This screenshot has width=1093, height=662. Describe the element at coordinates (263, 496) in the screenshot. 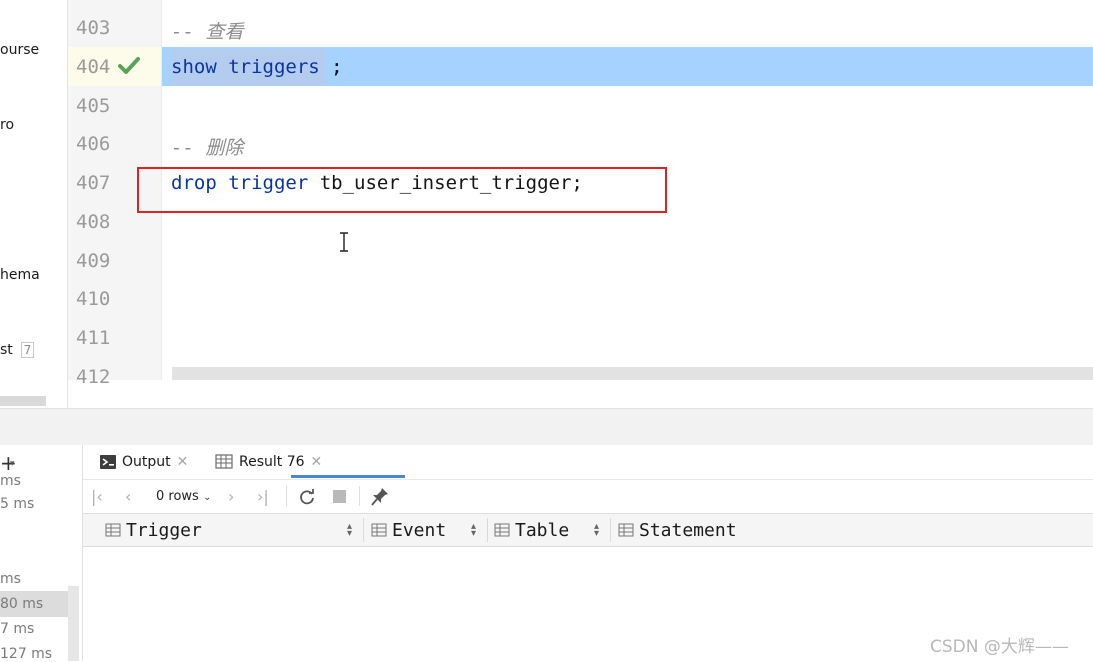

I see `last-page-icon: ›|` at that location.